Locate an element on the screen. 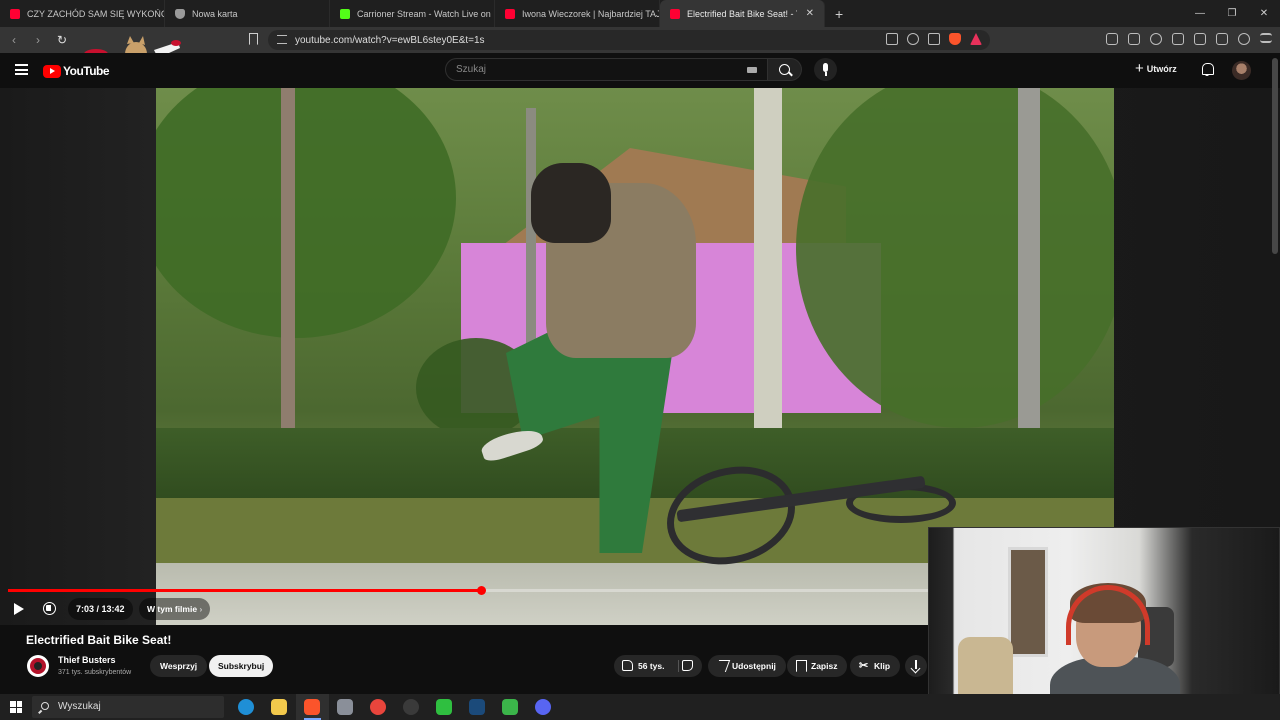 The height and width of the screenshot is (720, 1280). obs-icon is located at coordinates (411, 707).